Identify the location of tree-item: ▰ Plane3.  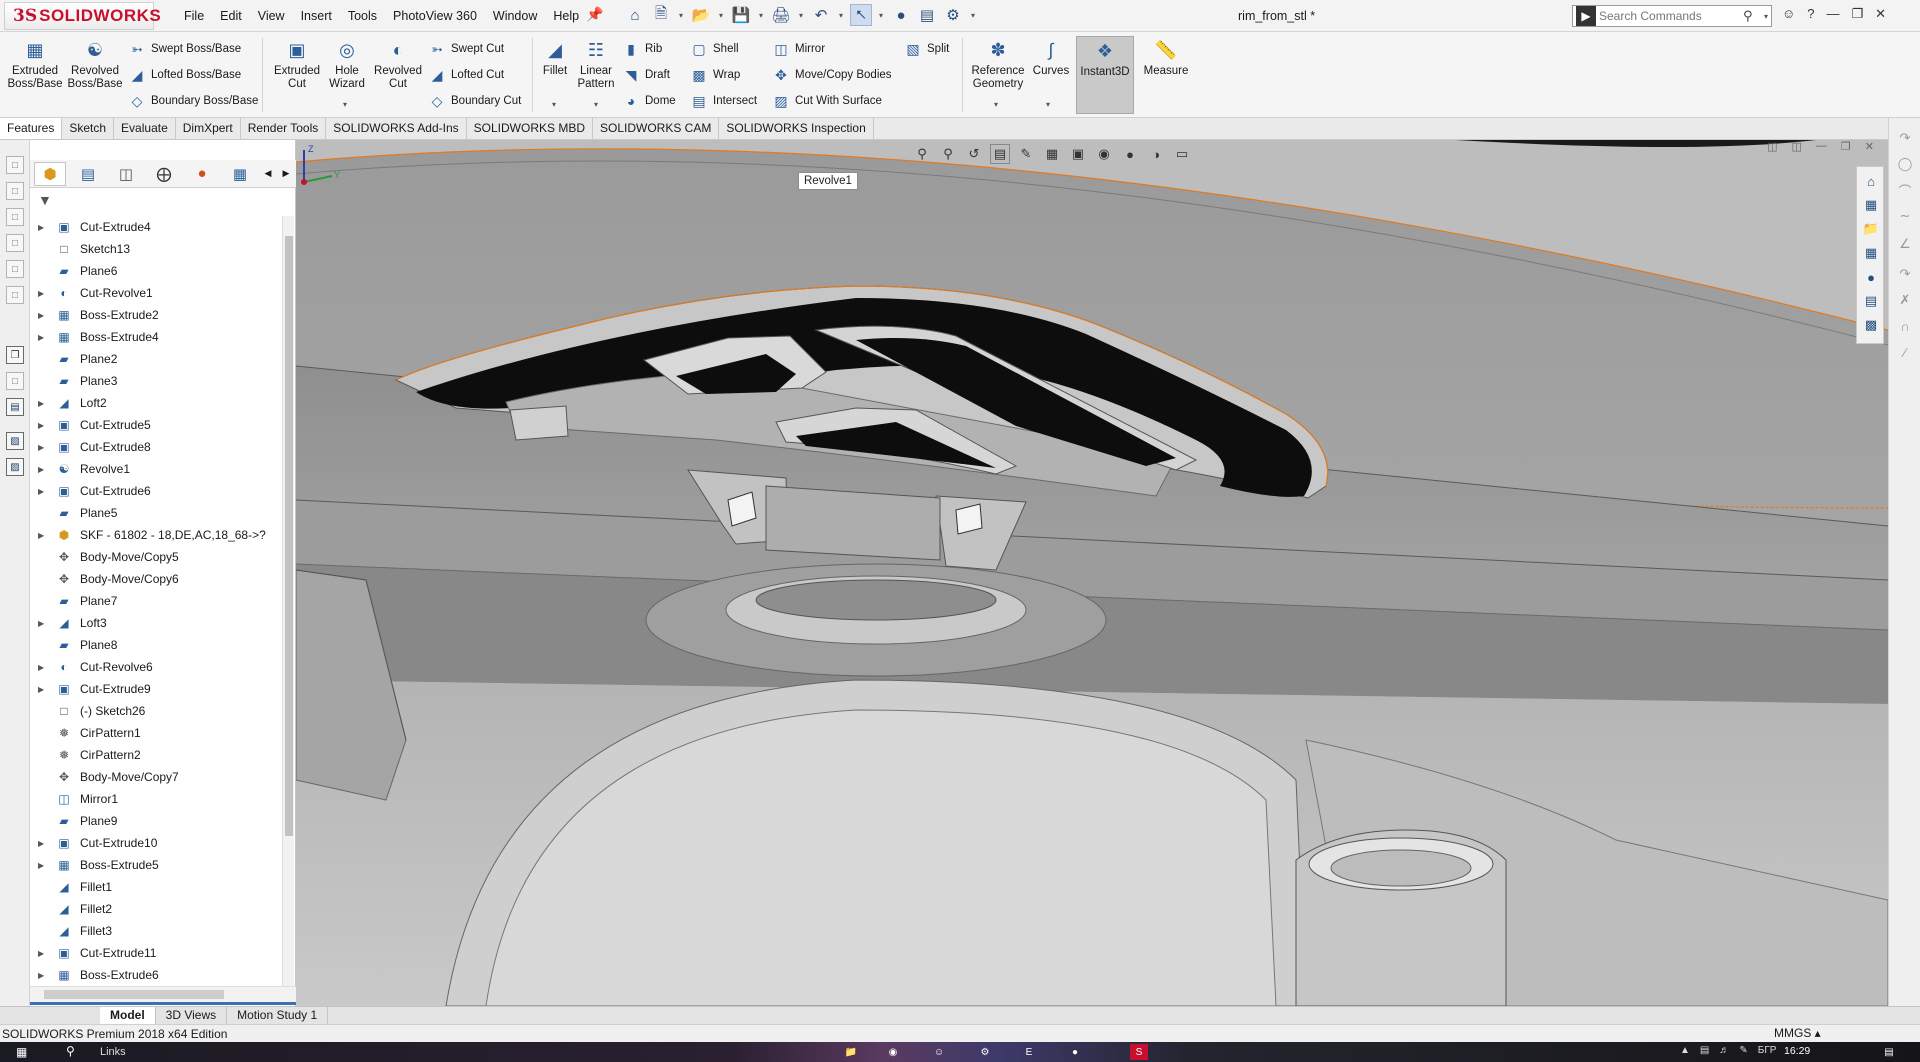
(156, 381).